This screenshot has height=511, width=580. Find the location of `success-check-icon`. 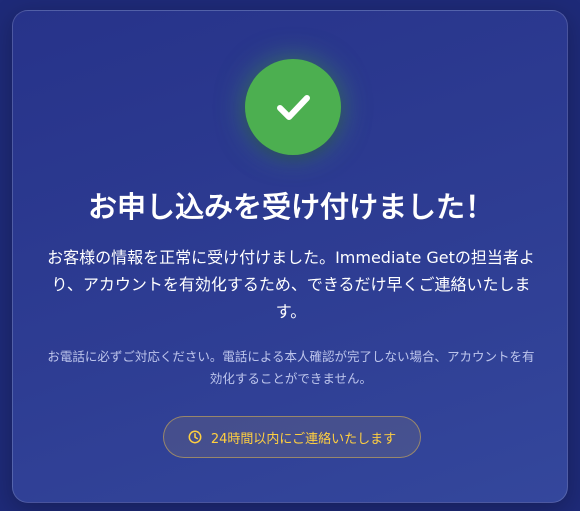

success-check-icon is located at coordinates (293, 107).